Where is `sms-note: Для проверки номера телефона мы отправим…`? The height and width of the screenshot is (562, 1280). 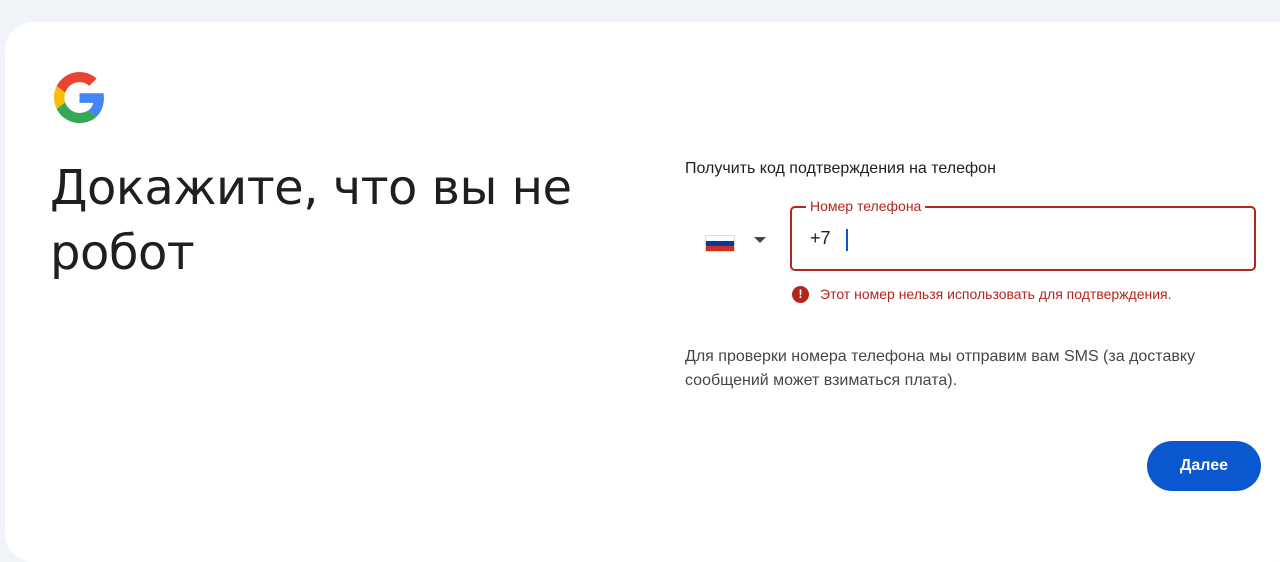 sms-note: Для проверки номера телефона мы отправим… is located at coordinates (940, 368).